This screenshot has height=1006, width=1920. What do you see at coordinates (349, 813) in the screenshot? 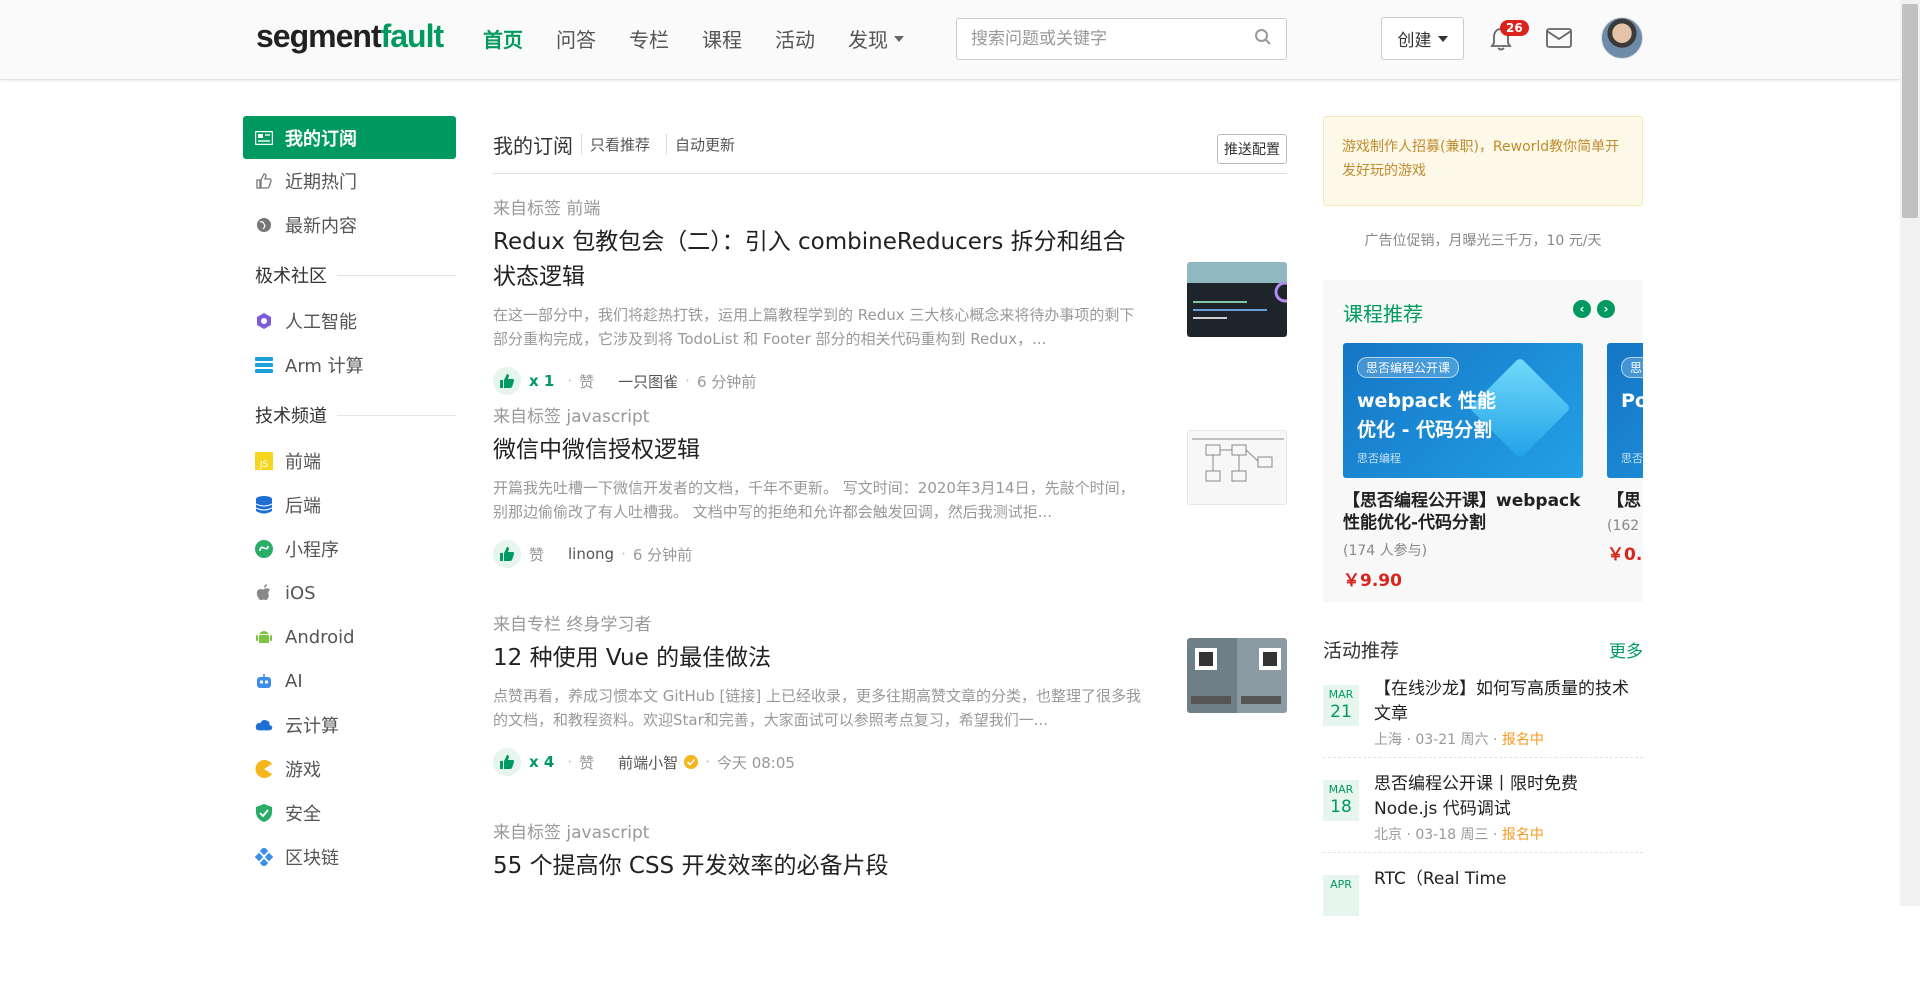
I see `sidebar-item-security: 安全` at bounding box center [349, 813].